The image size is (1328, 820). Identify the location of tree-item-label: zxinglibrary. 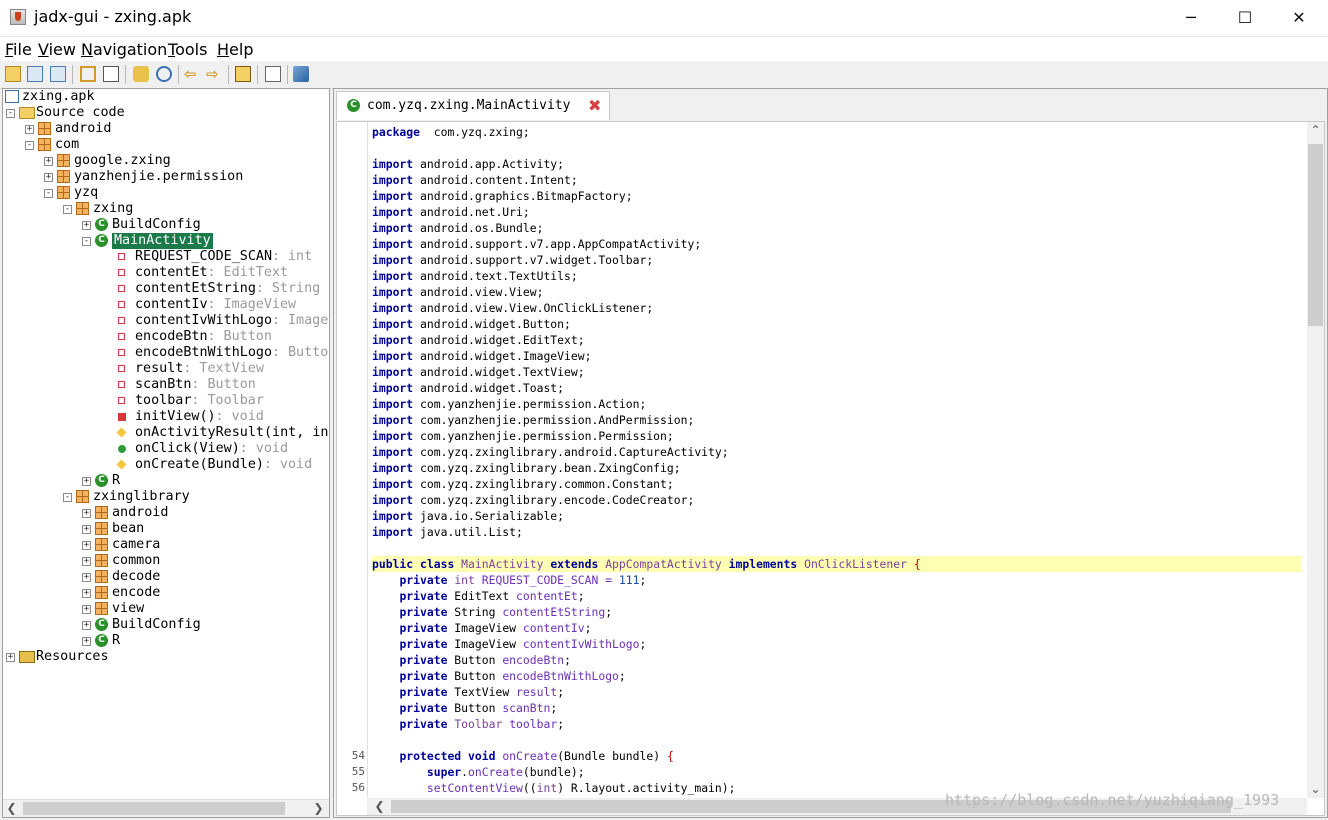
(141, 496).